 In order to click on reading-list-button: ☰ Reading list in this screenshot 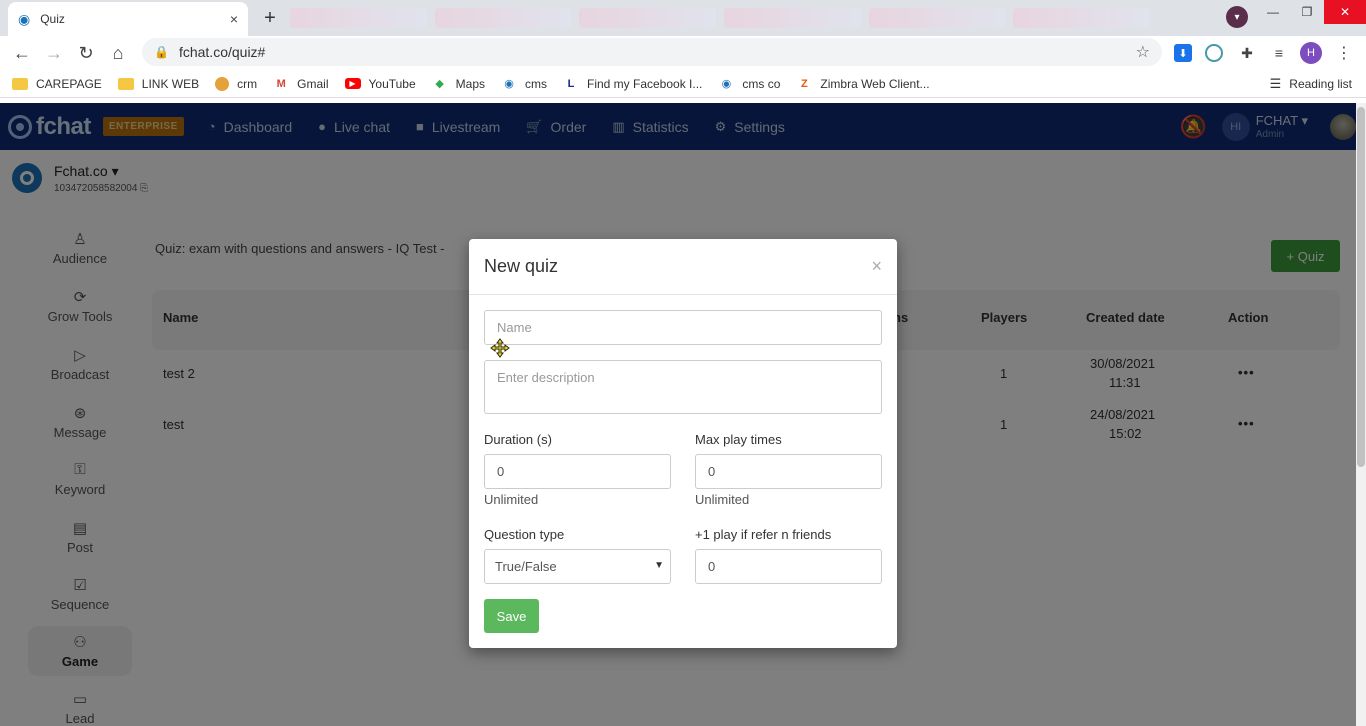, I will do `click(1311, 84)`.